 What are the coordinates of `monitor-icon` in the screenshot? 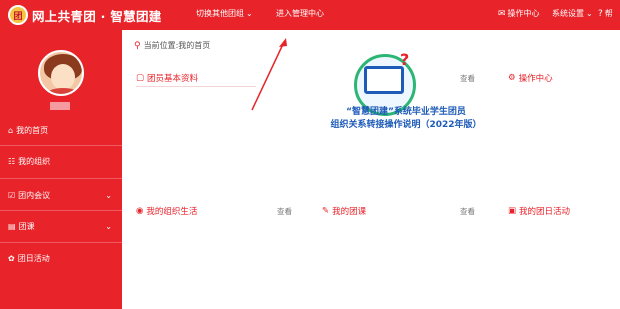 It's located at (384, 80).